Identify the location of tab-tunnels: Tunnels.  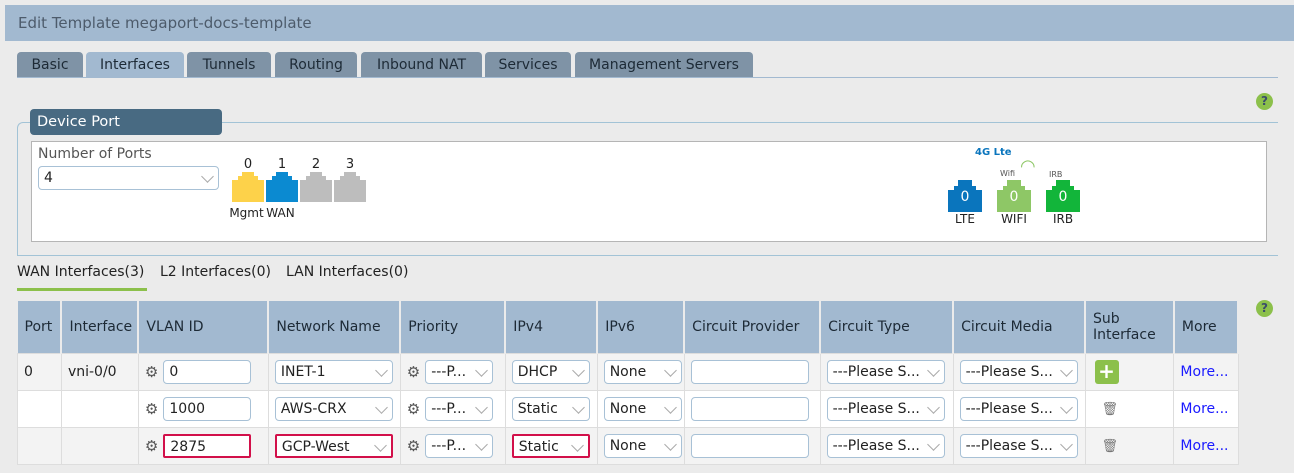
(229, 64).